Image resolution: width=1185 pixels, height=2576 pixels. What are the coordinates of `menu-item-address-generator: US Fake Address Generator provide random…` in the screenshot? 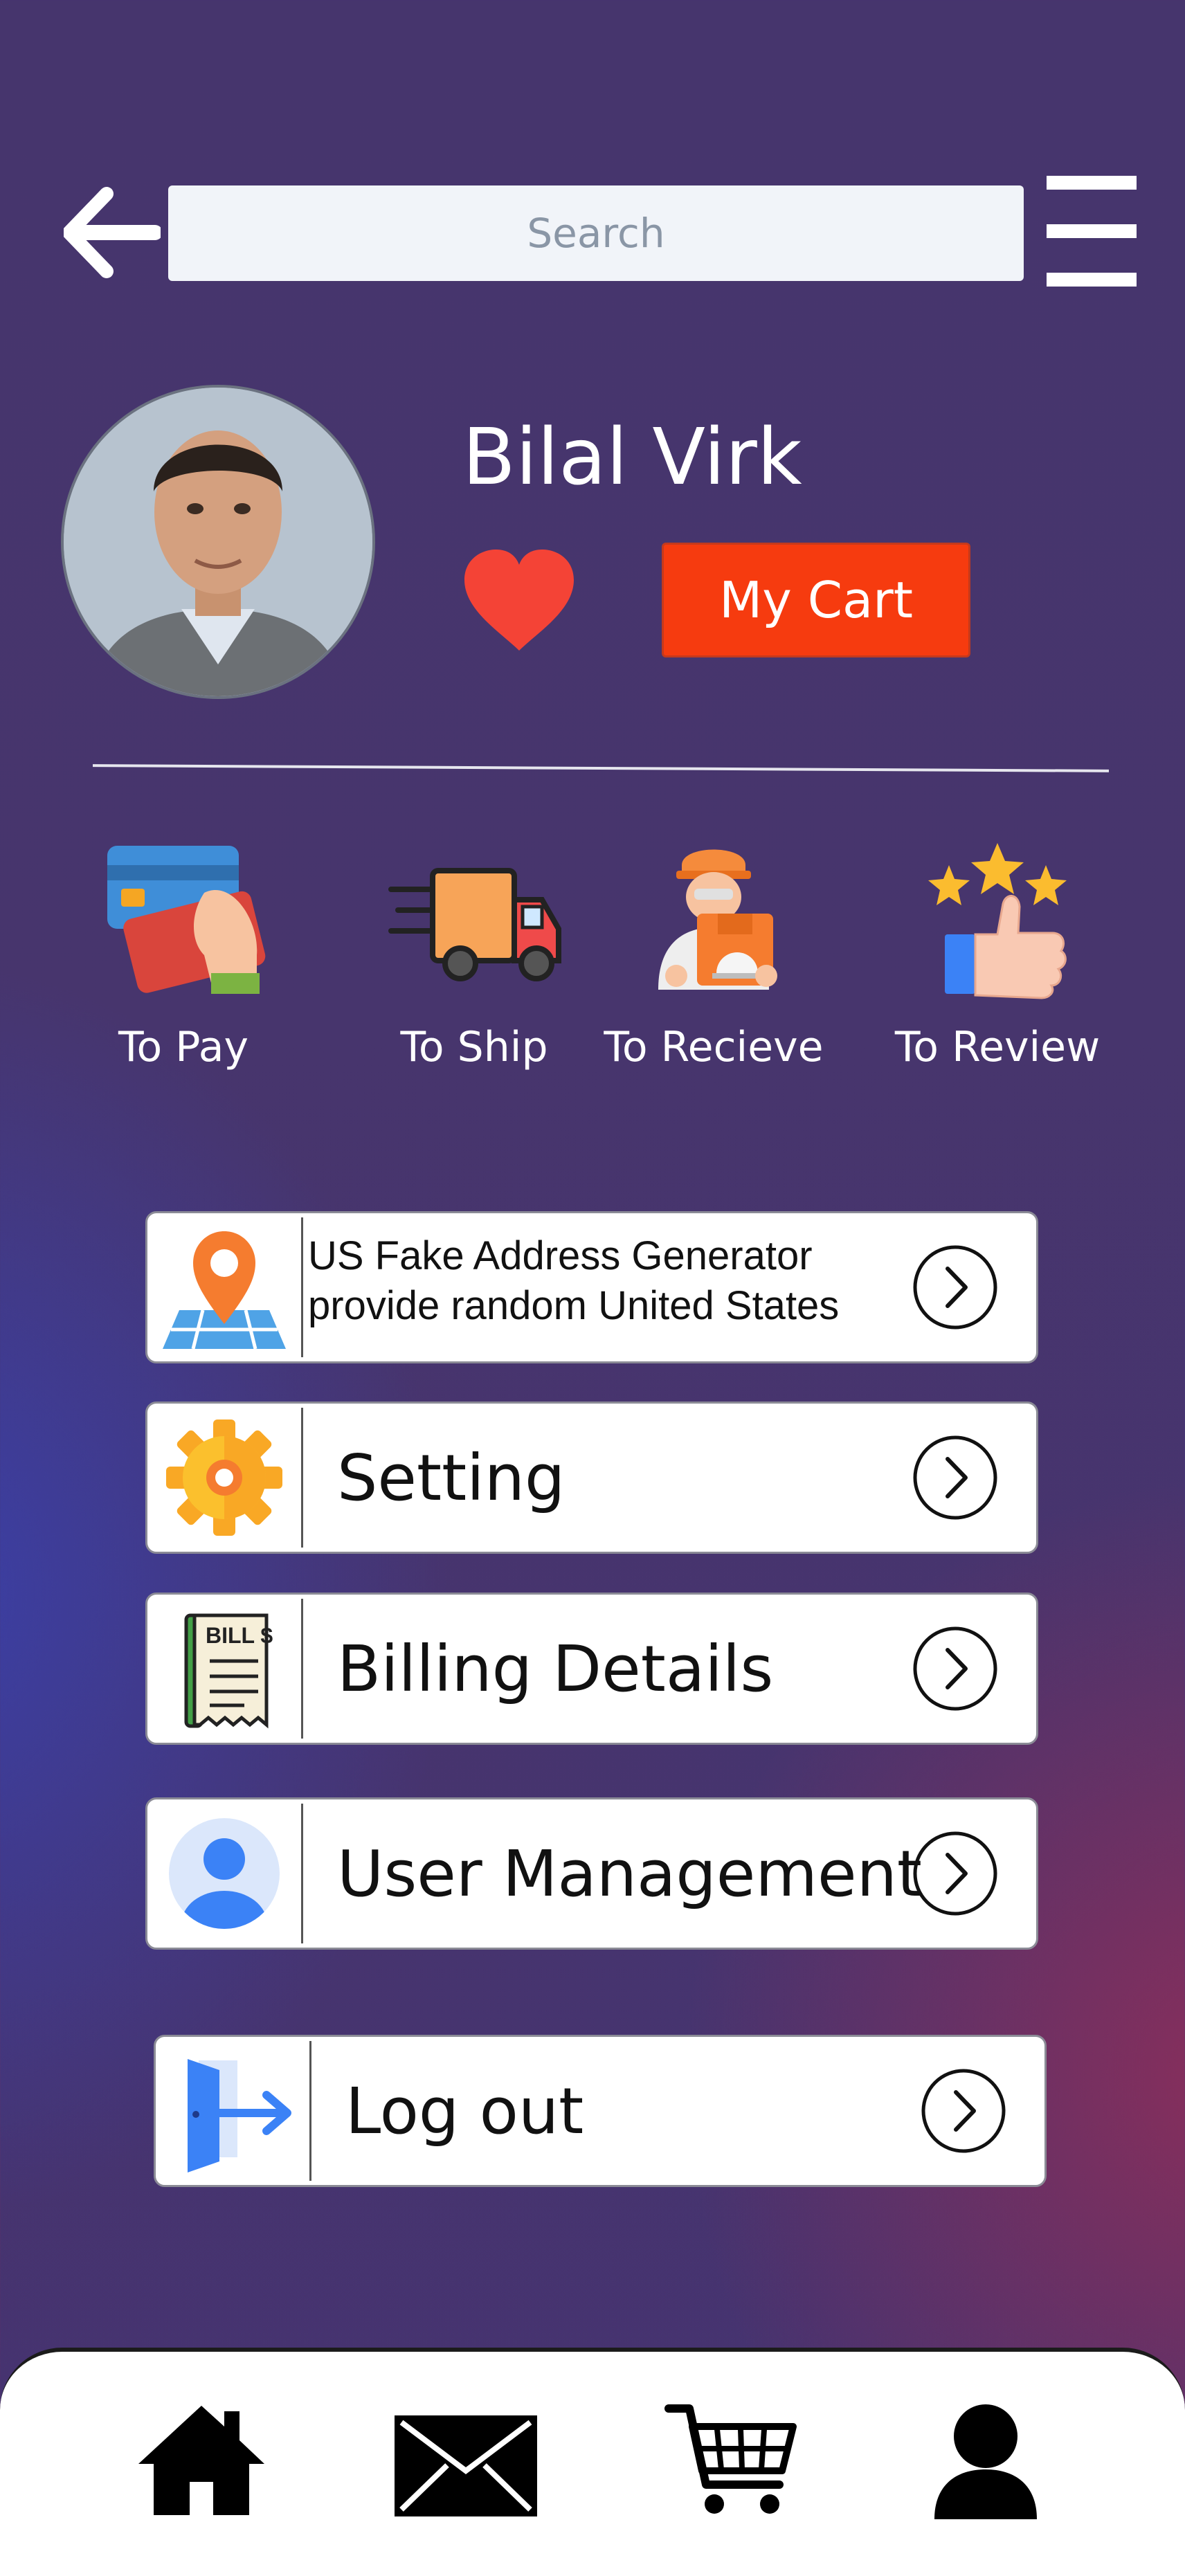 It's located at (591, 1287).